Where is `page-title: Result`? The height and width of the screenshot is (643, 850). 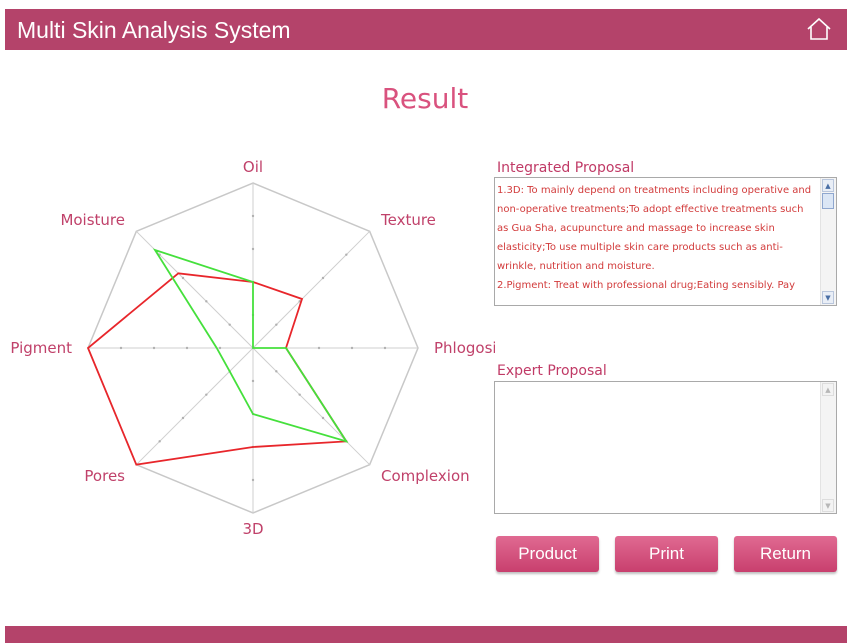
page-title: Result is located at coordinates (425, 98).